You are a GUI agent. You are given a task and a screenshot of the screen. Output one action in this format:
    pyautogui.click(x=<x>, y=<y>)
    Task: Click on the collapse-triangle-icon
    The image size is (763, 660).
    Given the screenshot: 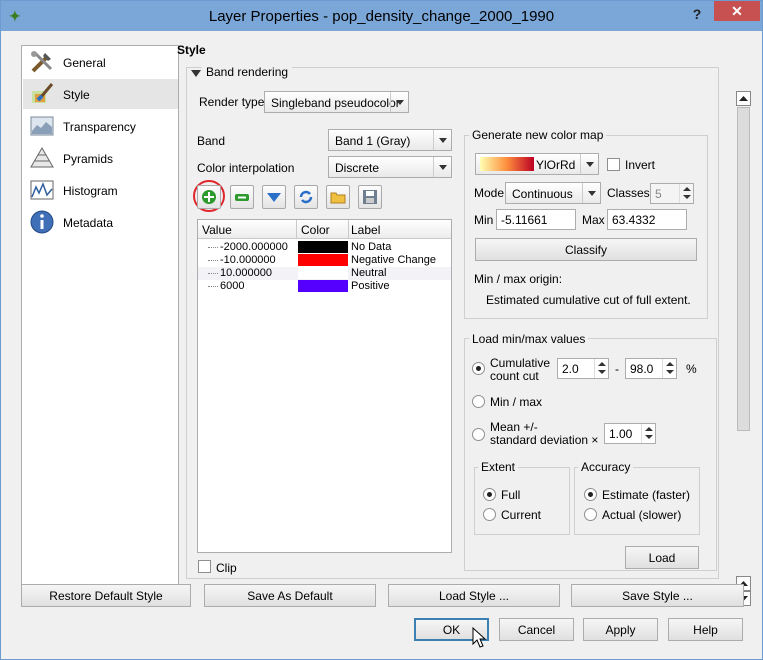 What is the action you would take?
    pyautogui.click(x=196, y=73)
    